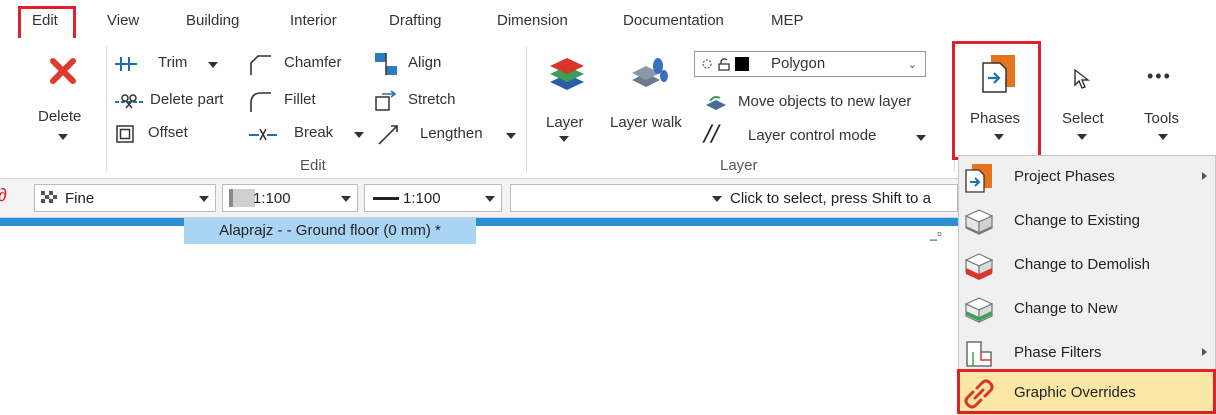  Describe the element at coordinates (429, 64) in the screenshot. I see `align-button: Align` at that location.